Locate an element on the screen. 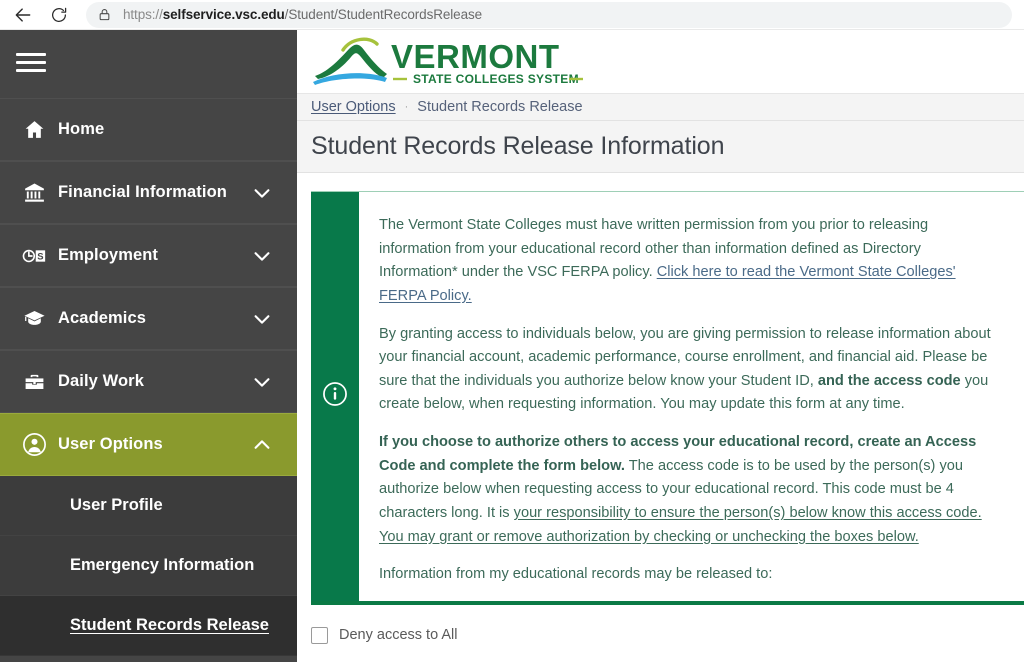  breadcrumb-parent-link: User Options is located at coordinates (353, 107).